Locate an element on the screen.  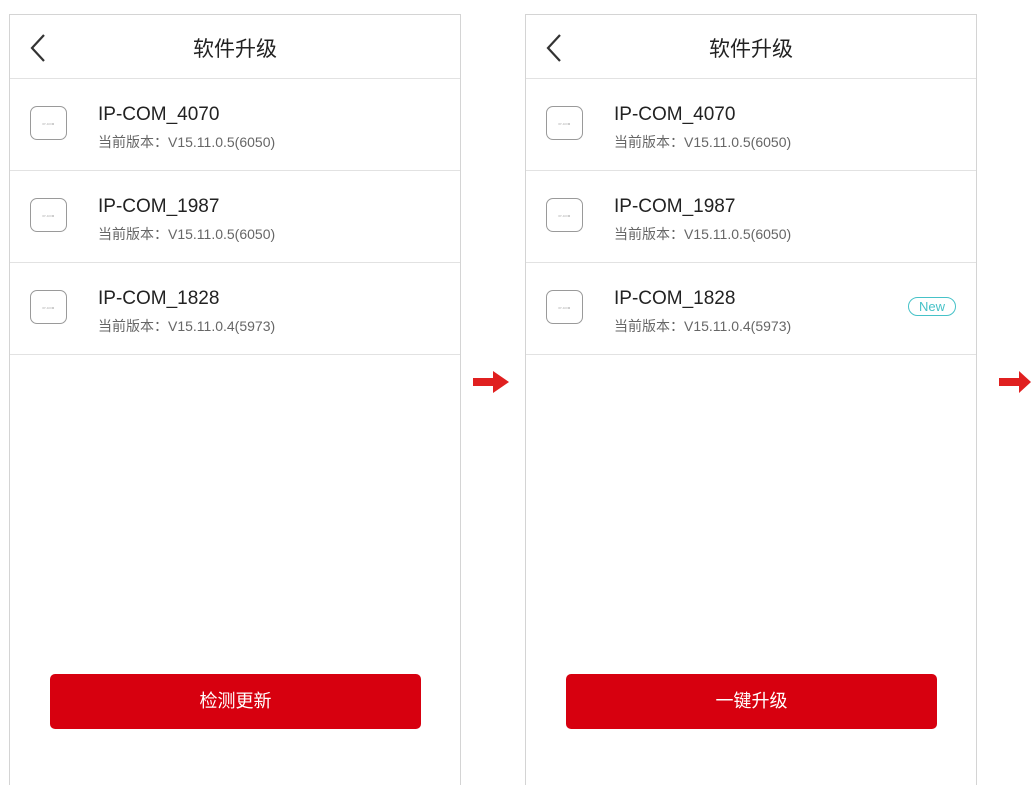
one-click-upgrade-button: 一键升级 is located at coordinates (751, 701).